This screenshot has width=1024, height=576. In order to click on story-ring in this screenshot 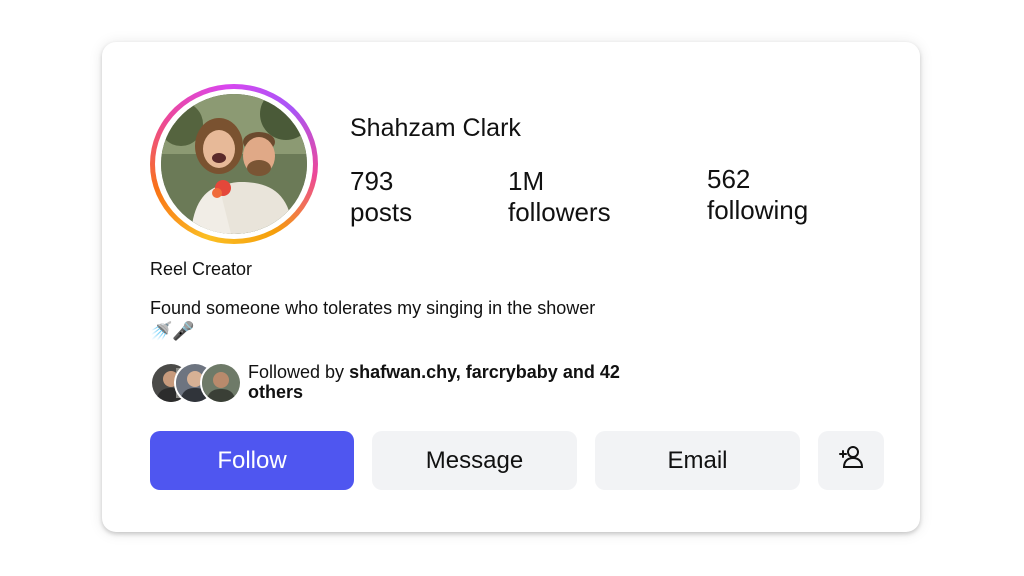, I will do `click(234, 164)`.